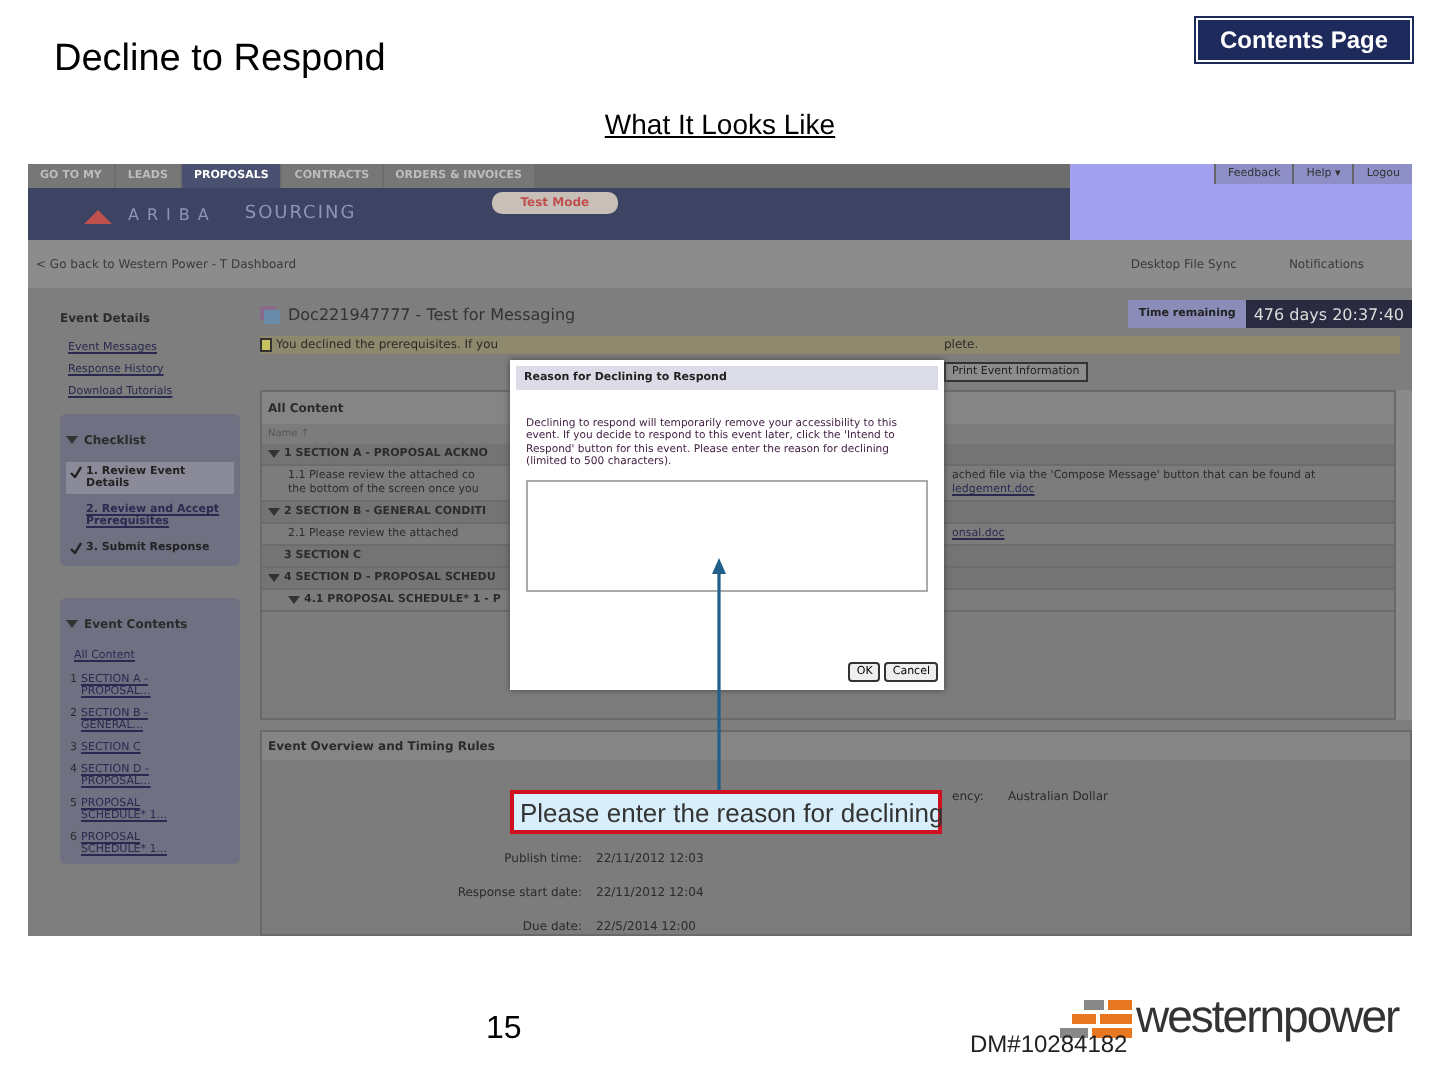  I want to click on document-number: DM#10284182, so click(1049, 1044).